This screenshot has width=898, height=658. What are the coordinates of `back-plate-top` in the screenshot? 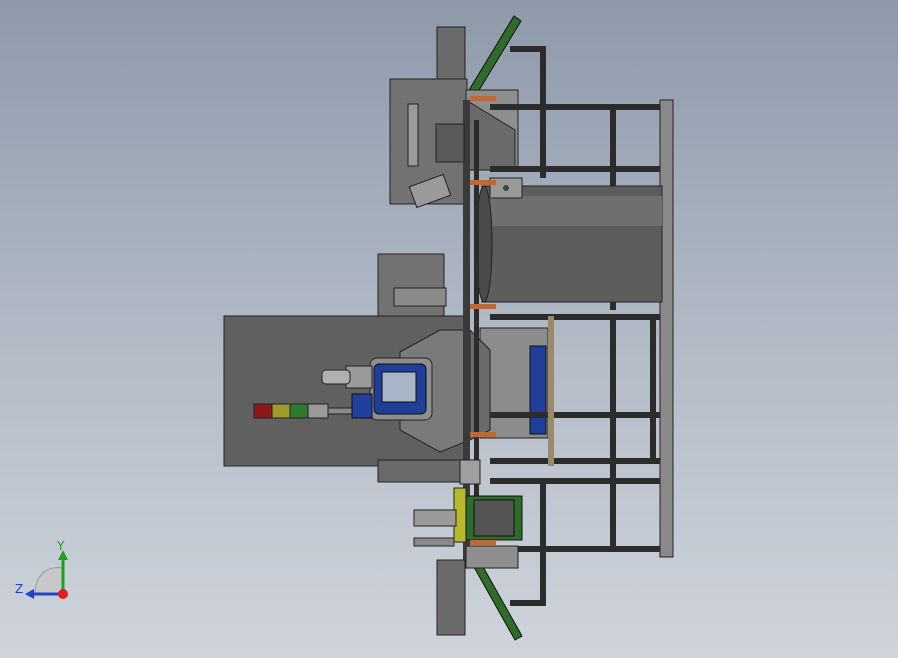 It's located at (451, 57).